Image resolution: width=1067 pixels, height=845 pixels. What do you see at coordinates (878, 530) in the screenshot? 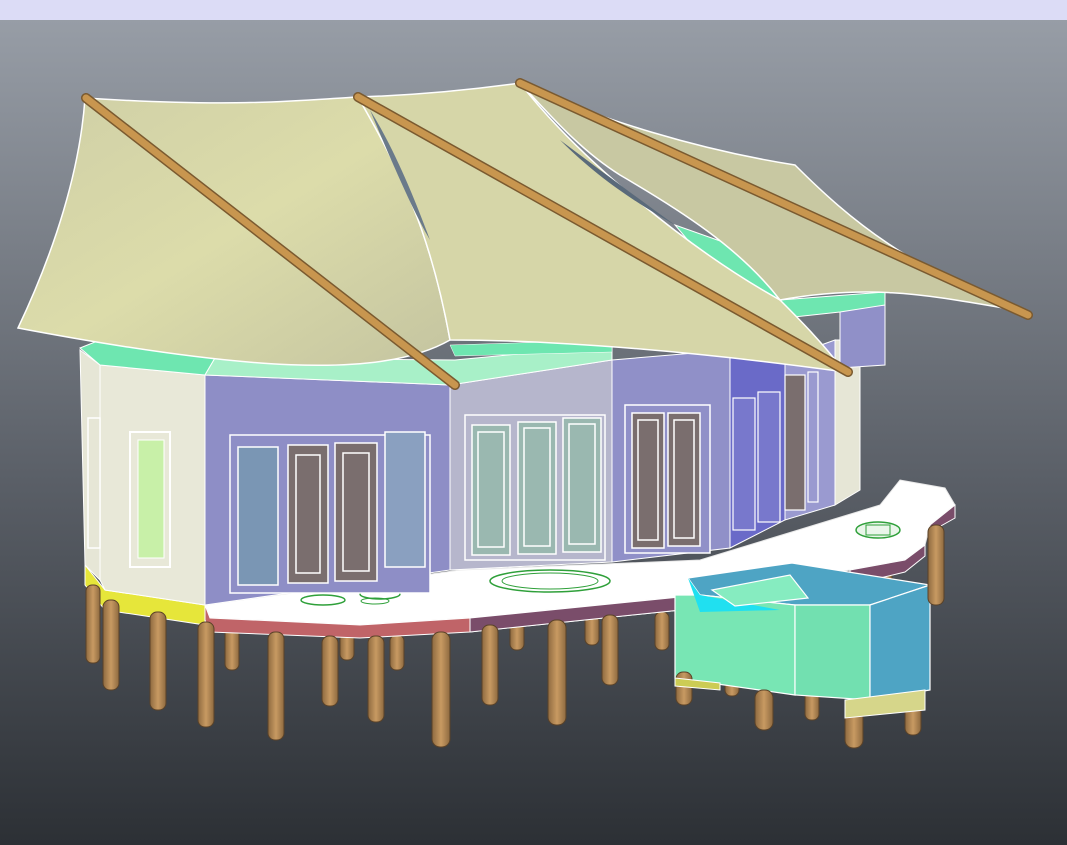
I see `deck-pattern-table` at bounding box center [878, 530].